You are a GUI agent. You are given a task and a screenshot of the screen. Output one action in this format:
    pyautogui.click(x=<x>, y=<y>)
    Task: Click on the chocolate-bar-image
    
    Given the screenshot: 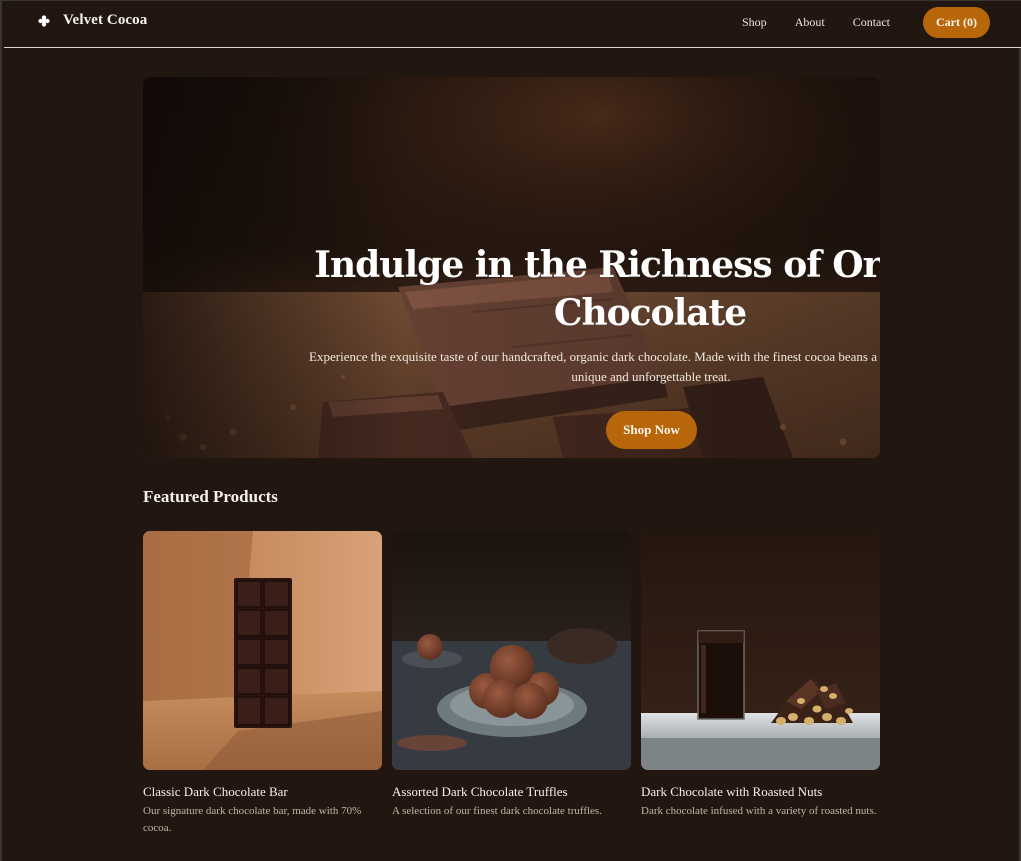 What is the action you would take?
    pyautogui.click(x=262, y=650)
    